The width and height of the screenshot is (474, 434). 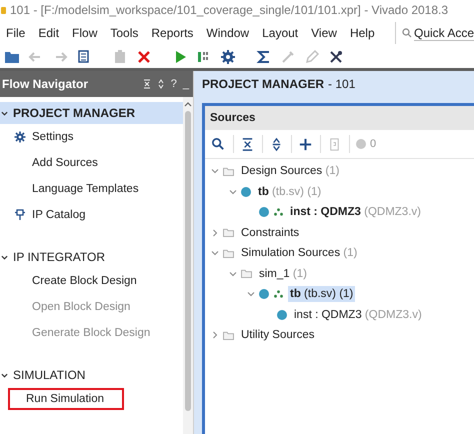 What do you see at coordinates (336, 57) in the screenshot?
I see `tools-icon` at bounding box center [336, 57].